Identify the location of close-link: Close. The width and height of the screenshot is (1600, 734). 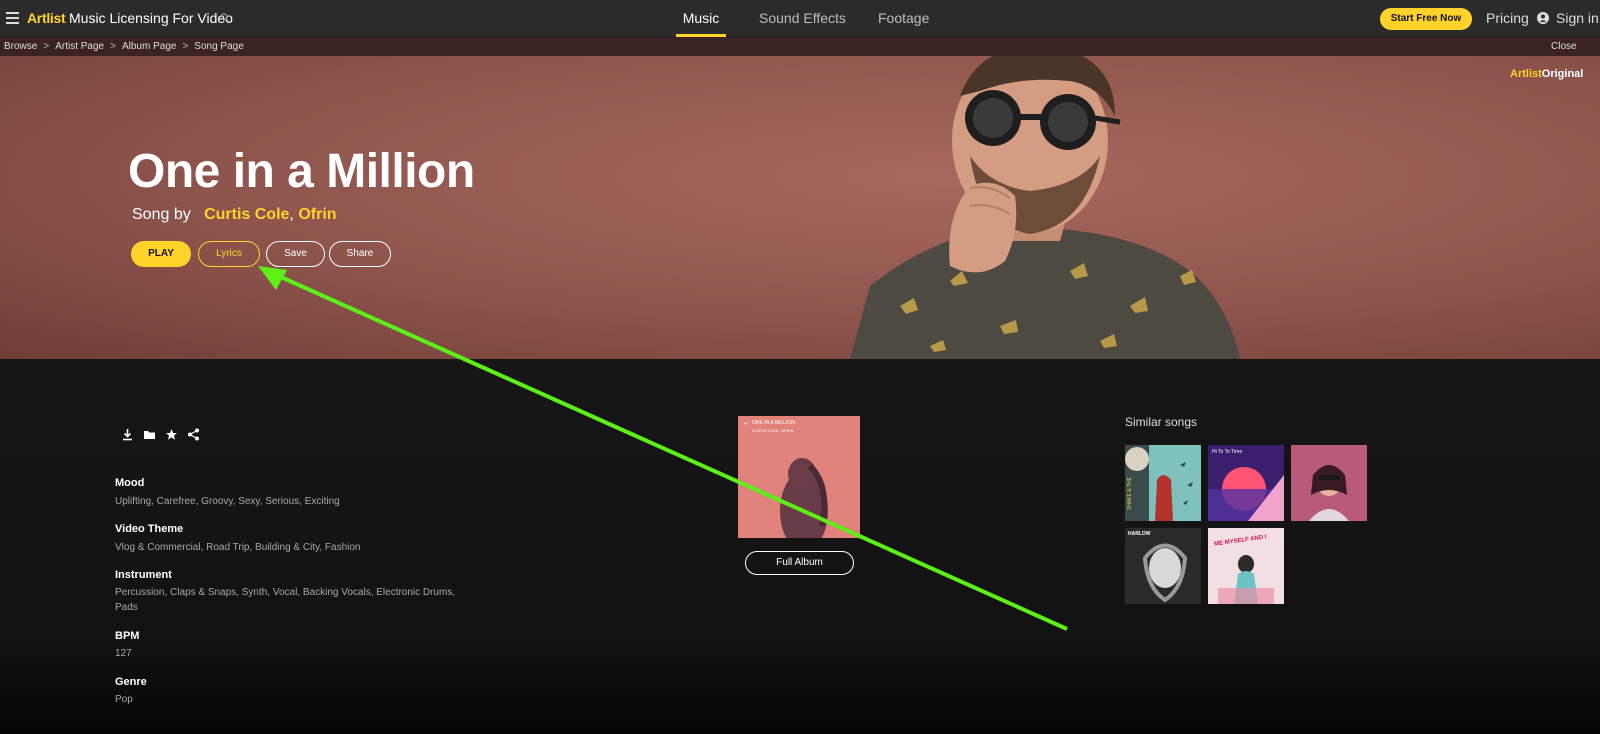
(1564, 46).